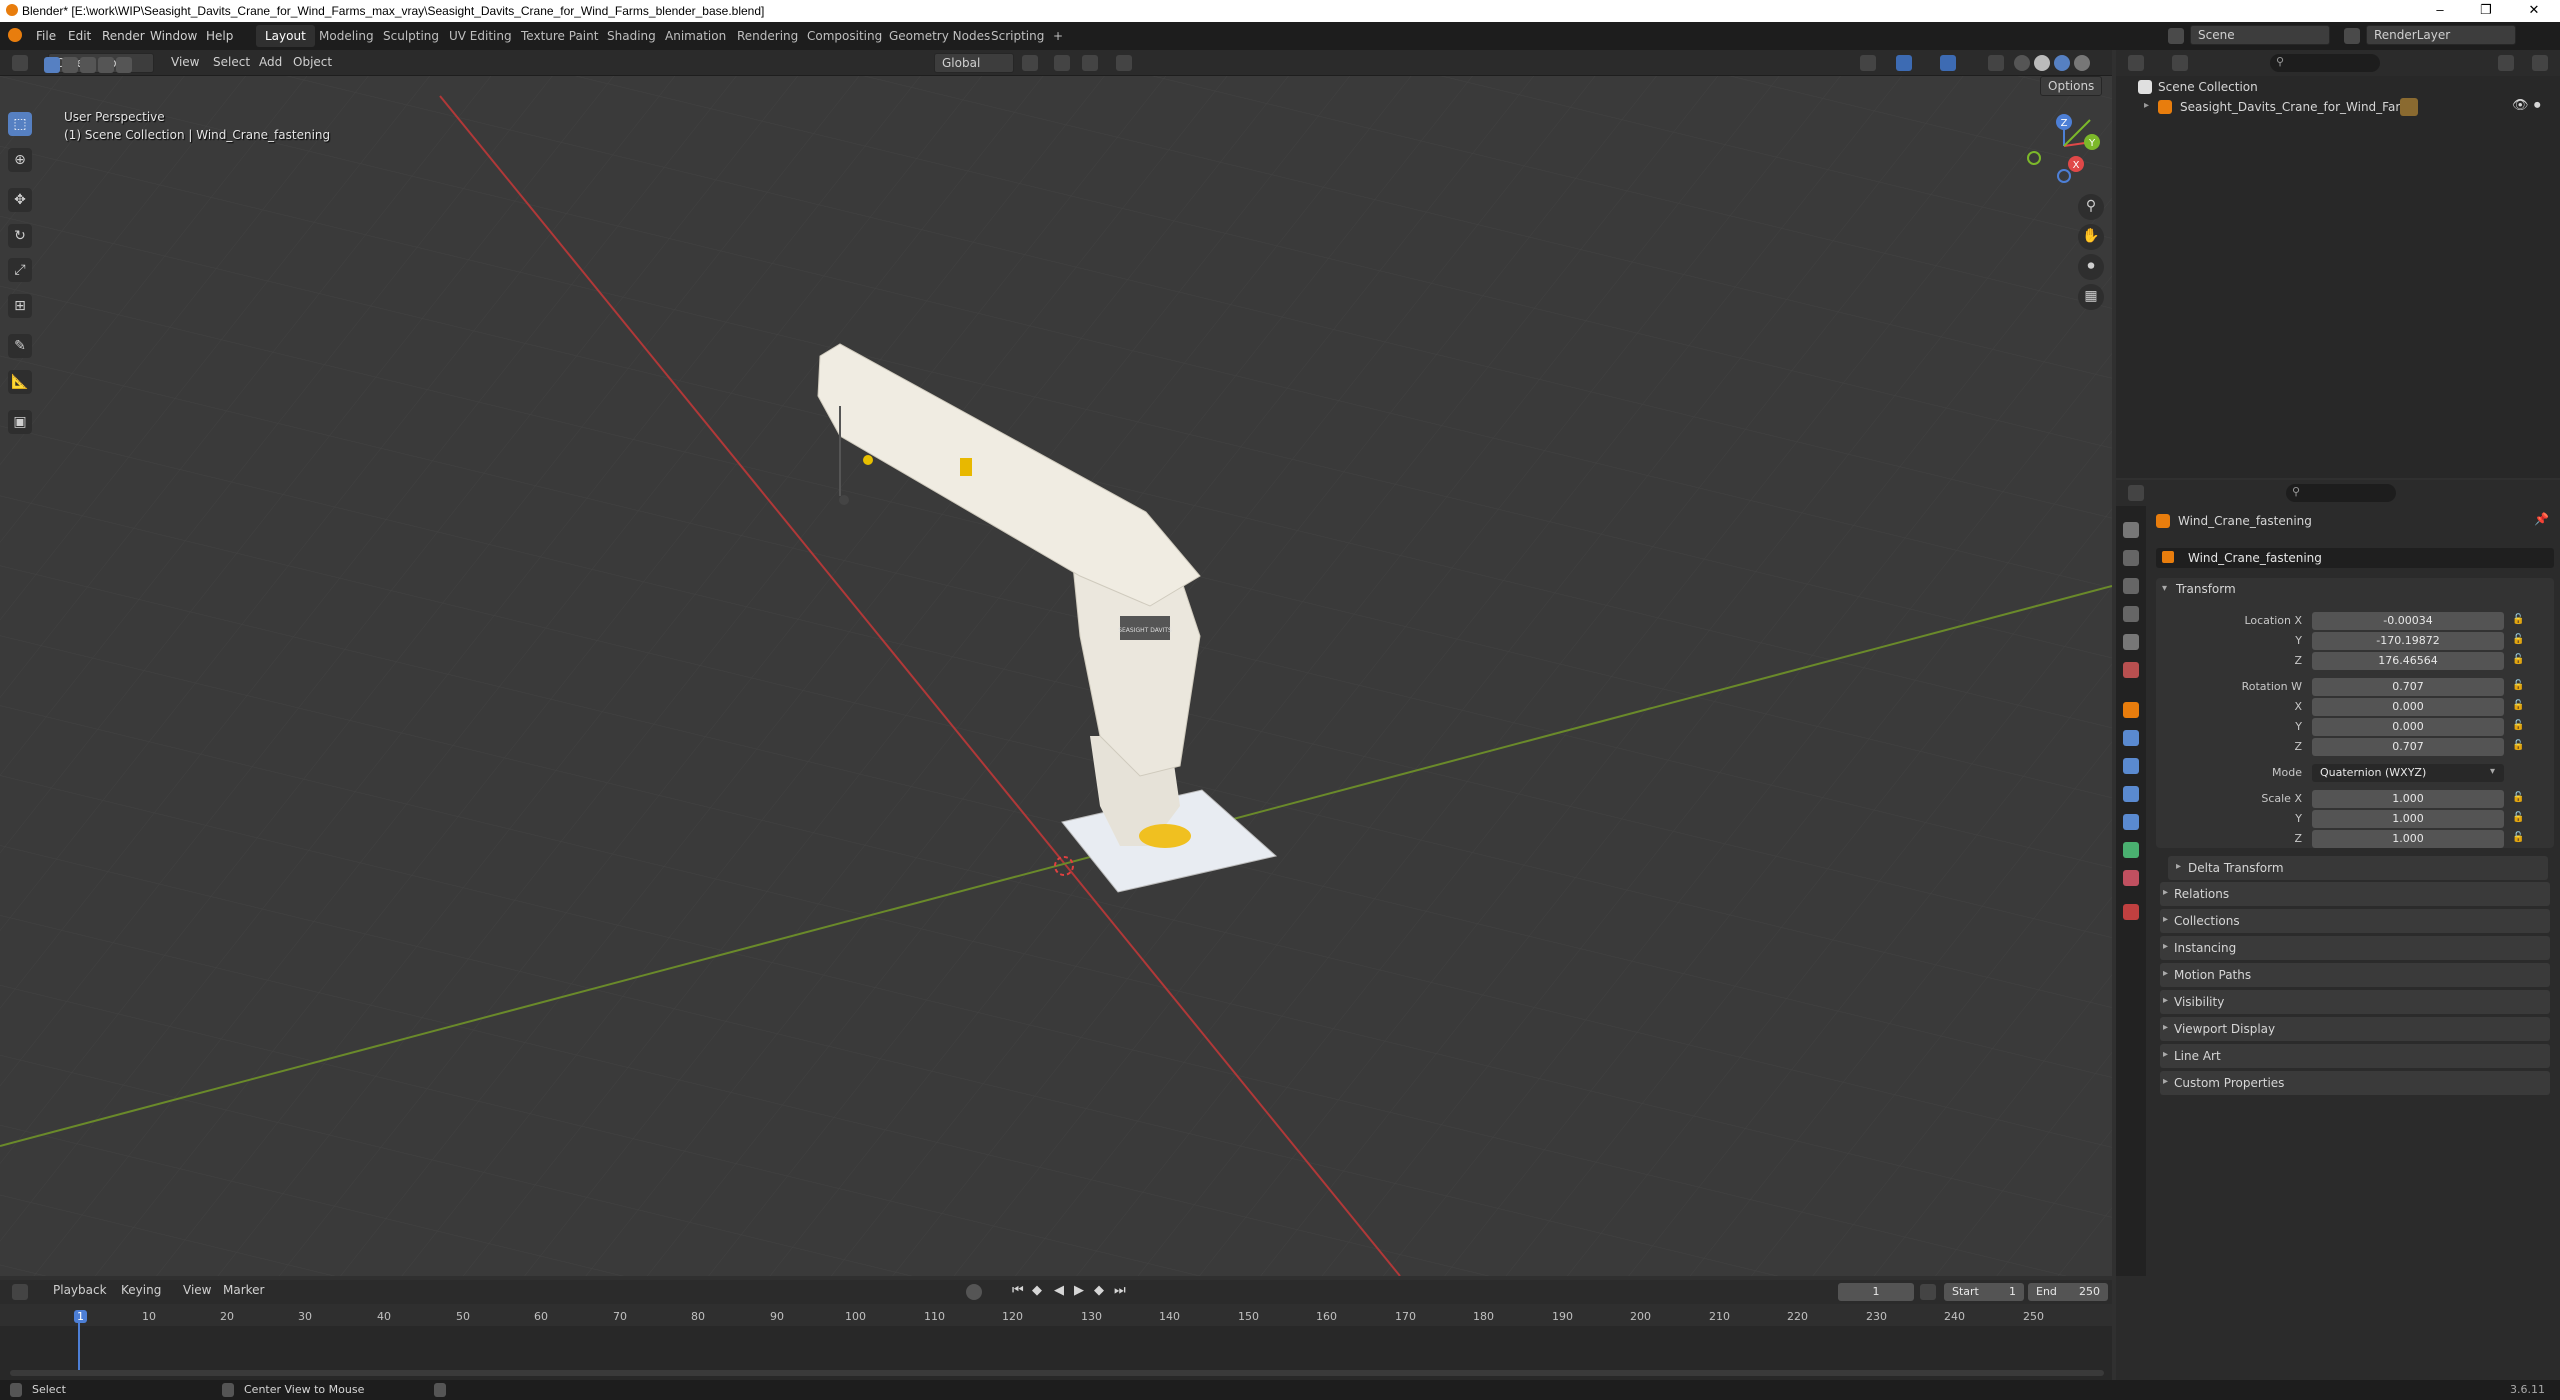 The image size is (2560, 1400). What do you see at coordinates (2341, 493) in the screenshot?
I see `properties-search-input: ⚲` at bounding box center [2341, 493].